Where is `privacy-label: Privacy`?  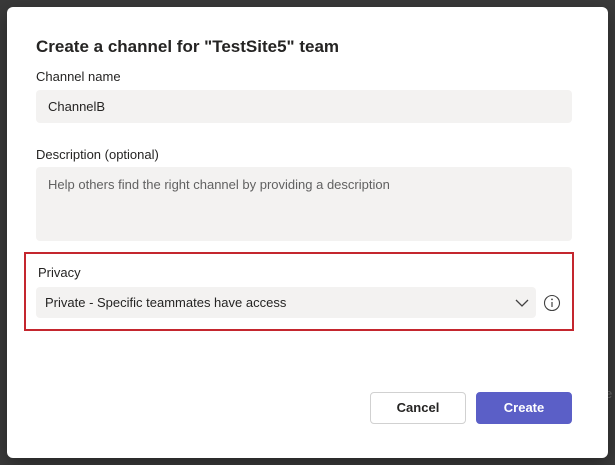 privacy-label: Privacy is located at coordinates (59, 272).